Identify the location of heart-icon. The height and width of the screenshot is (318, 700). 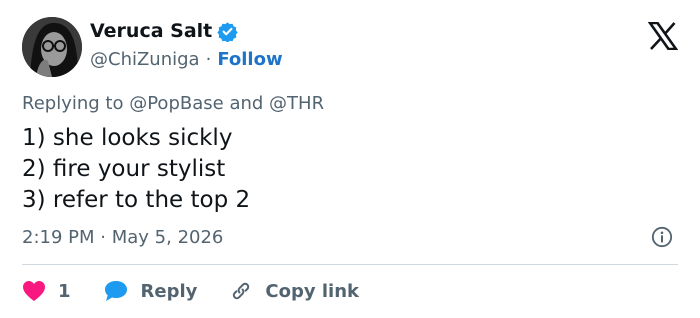
(34, 291).